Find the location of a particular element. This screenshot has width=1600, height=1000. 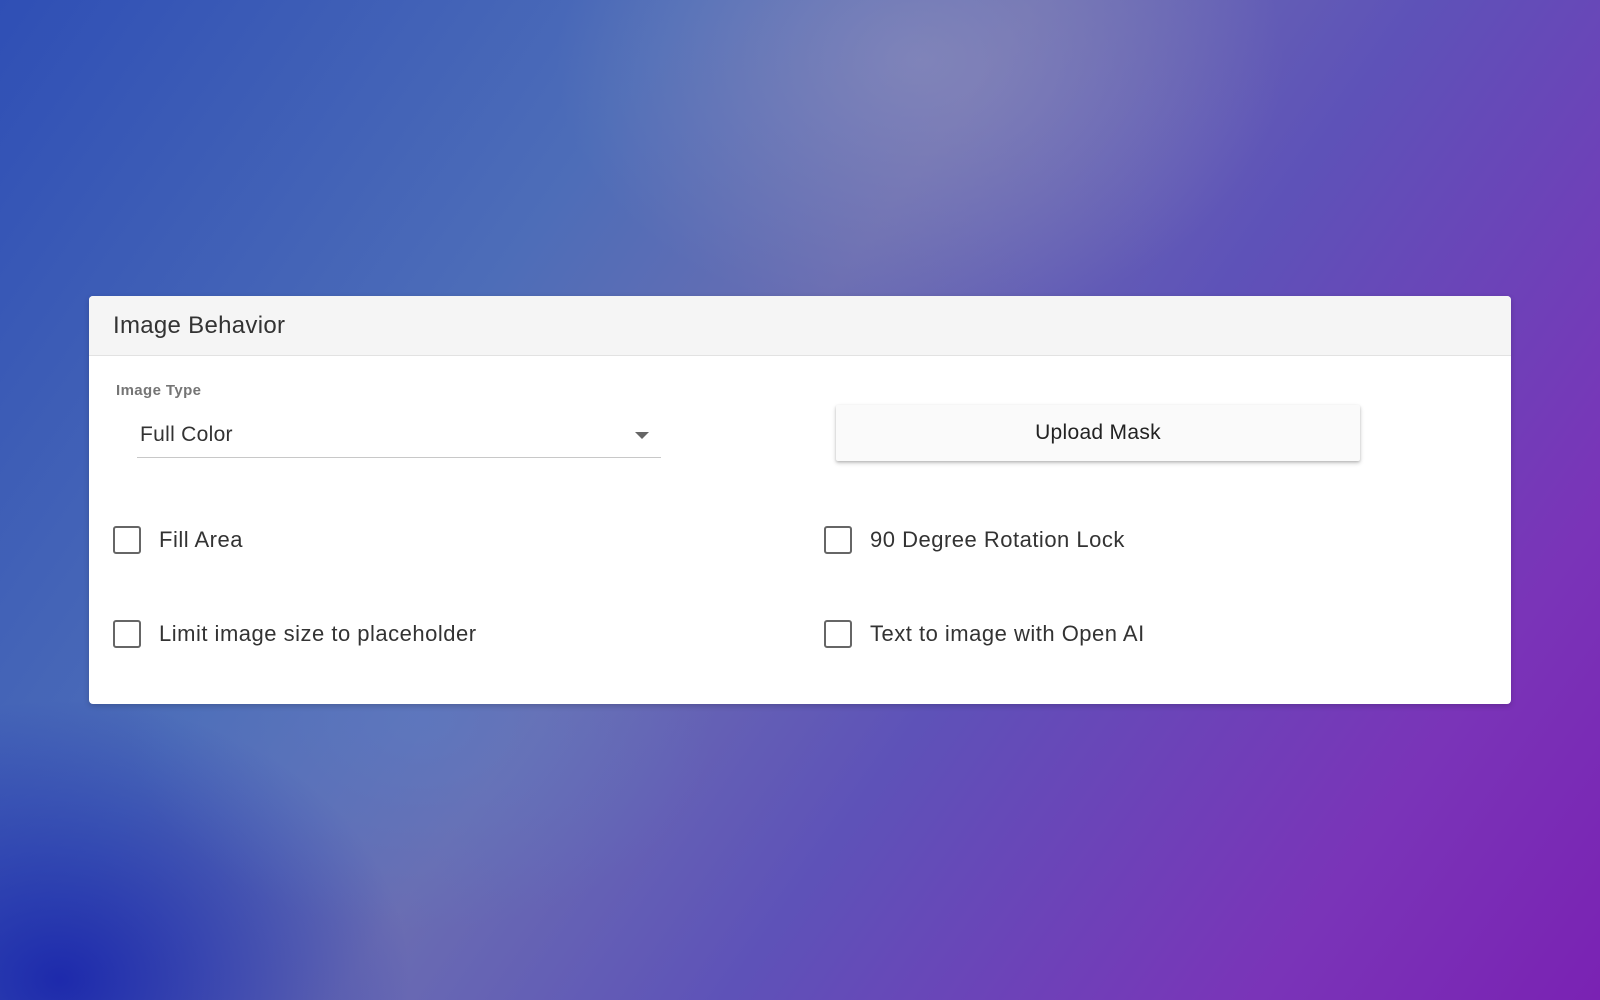

rotation-lock-option: 90 Degree Rotation Lock is located at coordinates (974, 540).